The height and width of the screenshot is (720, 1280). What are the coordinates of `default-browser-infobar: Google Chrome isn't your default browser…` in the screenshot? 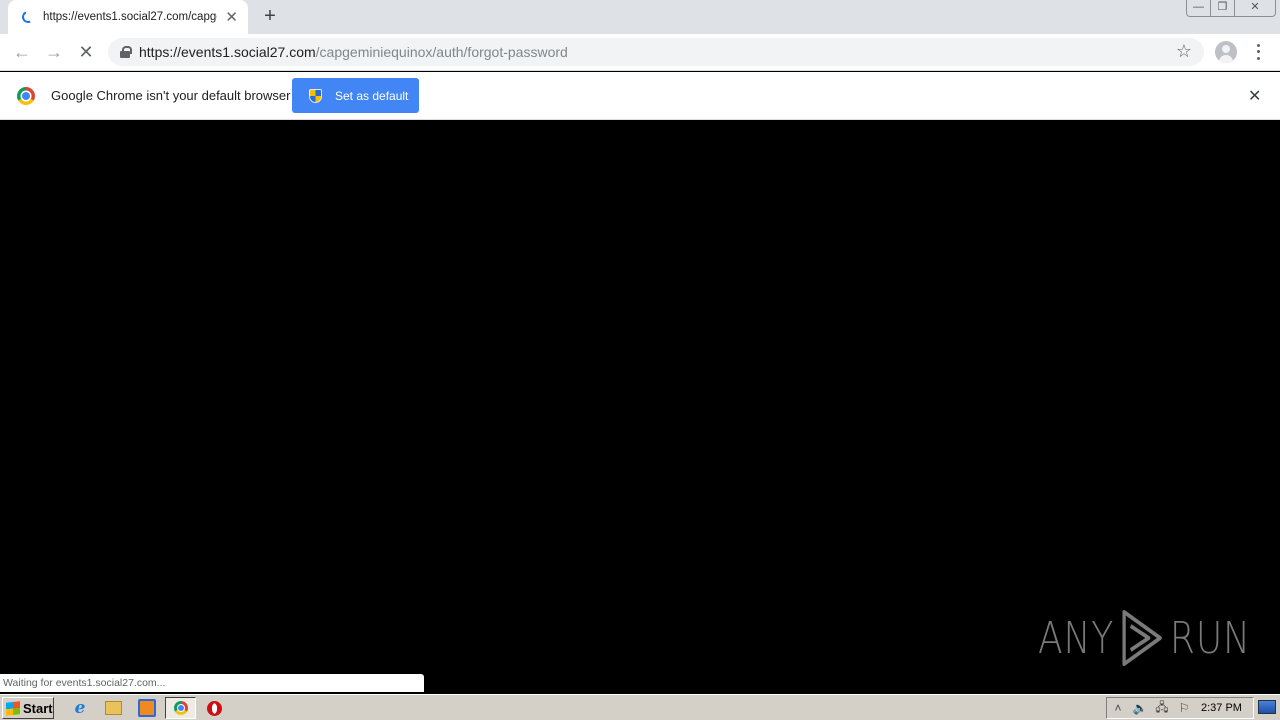 It's located at (640, 96).